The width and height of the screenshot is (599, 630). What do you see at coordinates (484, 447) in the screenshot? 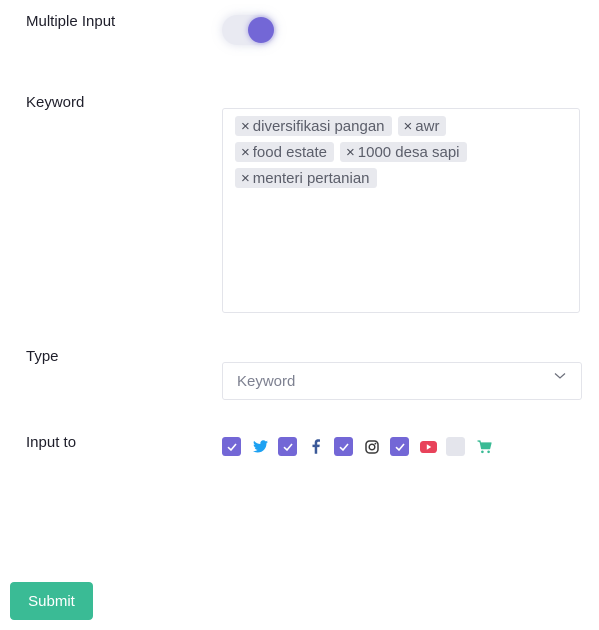
I see `cart-icon` at bounding box center [484, 447].